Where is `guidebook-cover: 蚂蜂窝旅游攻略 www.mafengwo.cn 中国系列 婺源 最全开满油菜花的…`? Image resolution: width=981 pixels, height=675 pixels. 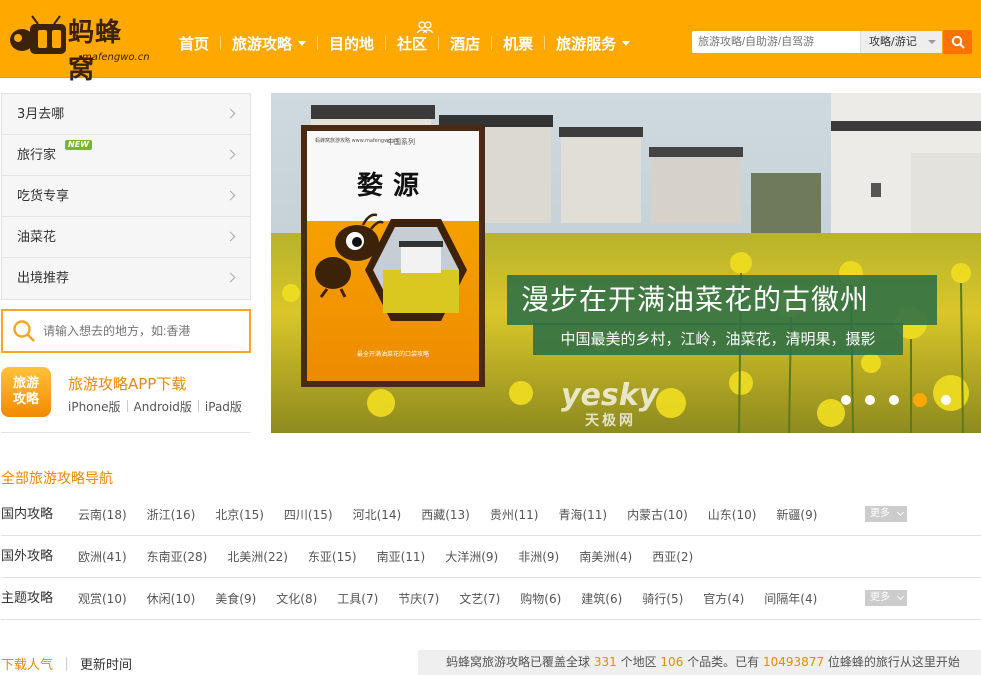
guidebook-cover: 蚂蜂窝旅游攻略 www.mafengwo.cn 中国系列 婺源 最全开满油菜花的… is located at coordinates (393, 256).